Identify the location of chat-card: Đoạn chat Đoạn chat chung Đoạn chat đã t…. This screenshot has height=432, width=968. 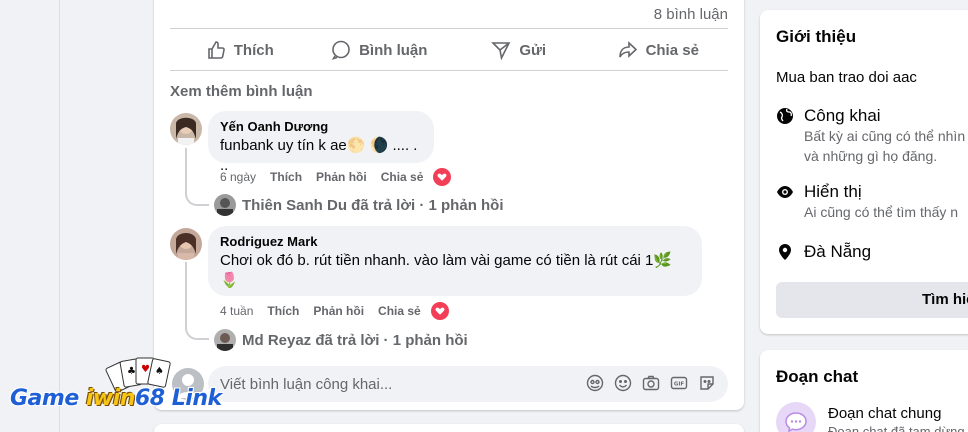
(864, 391).